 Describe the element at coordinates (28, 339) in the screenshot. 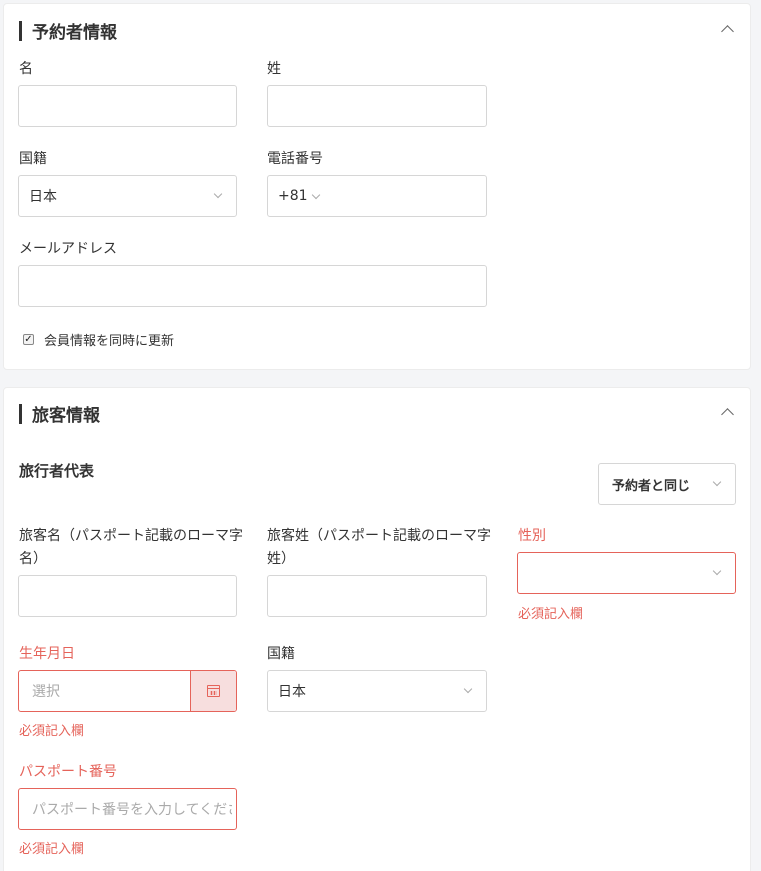

I see `checkbox-icon: ✓` at that location.